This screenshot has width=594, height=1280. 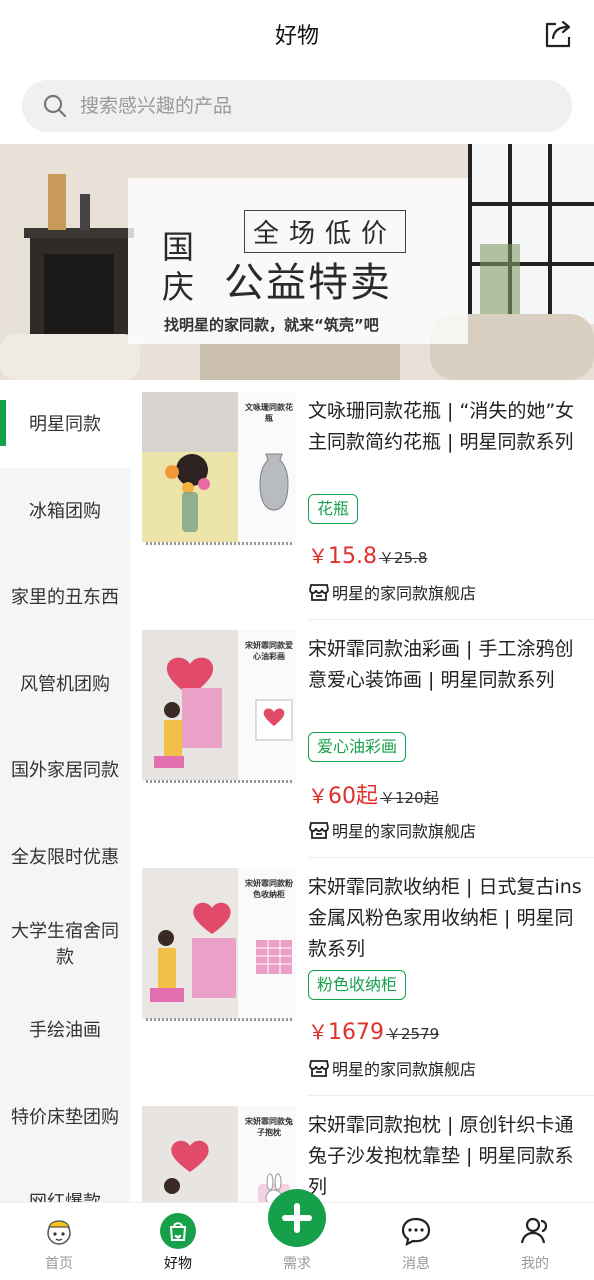 What do you see at coordinates (441, 664) in the screenshot?
I see `product-title: 宋妍霏同款油彩画 | 手工涂鸦创意爱心装饰画 | 明星同款系列` at bounding box center [441, 664].